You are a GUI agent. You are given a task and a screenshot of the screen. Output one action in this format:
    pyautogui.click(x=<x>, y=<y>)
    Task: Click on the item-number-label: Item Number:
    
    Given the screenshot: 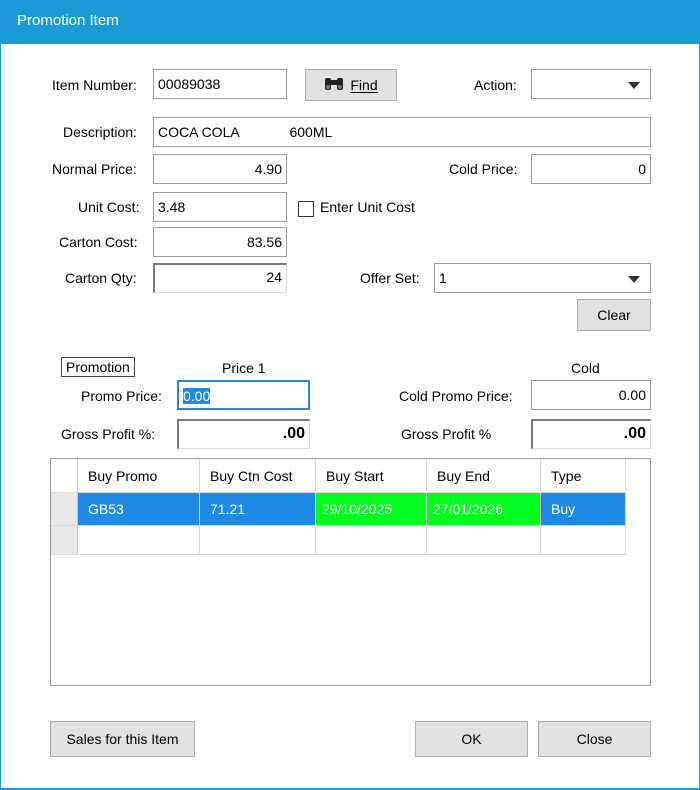 What is the action you would take?
    pyautogui.click(x=94, y=85)
    